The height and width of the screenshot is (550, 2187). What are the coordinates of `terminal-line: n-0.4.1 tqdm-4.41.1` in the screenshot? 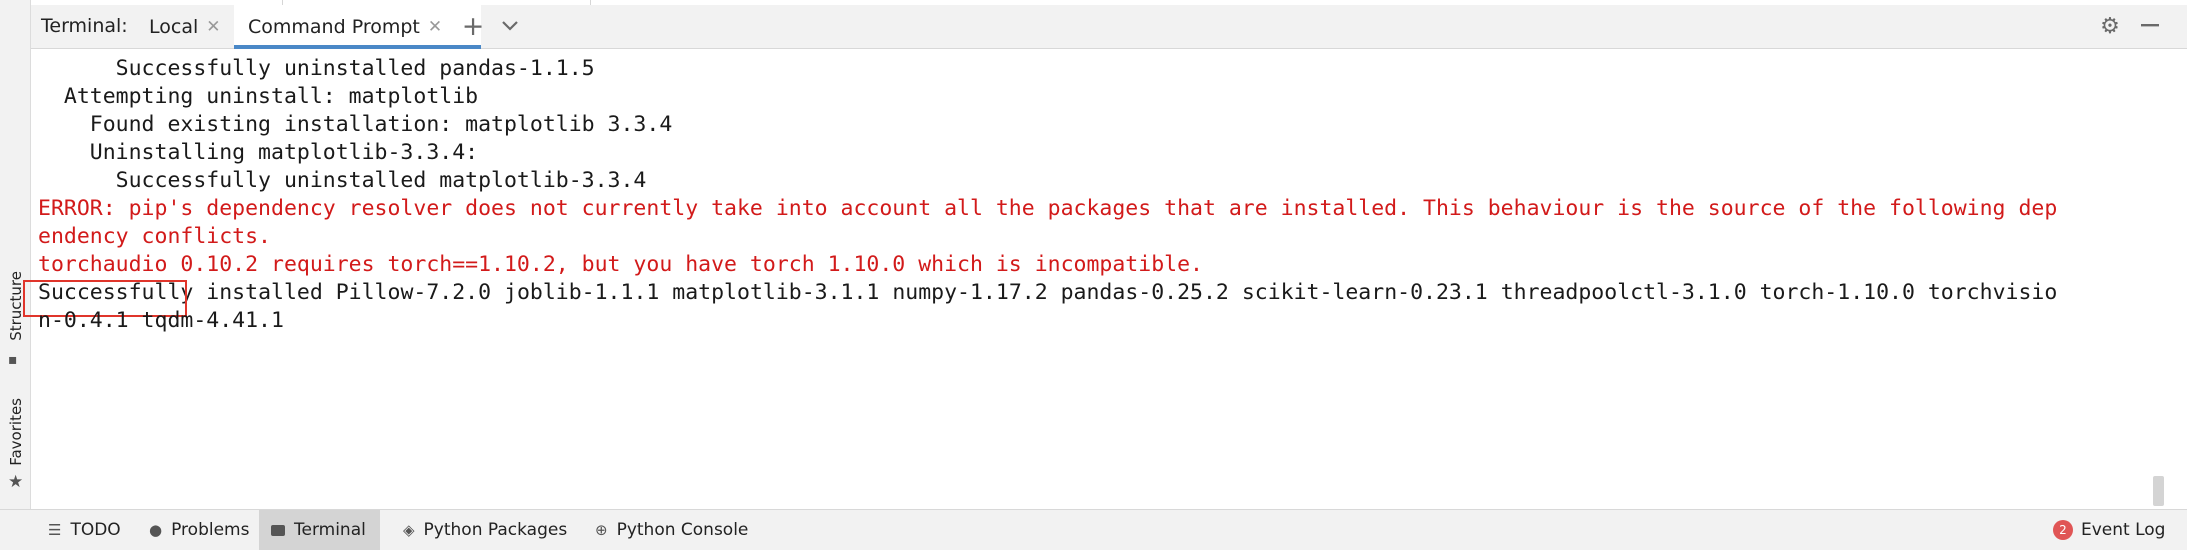 It's located at (161, 320).